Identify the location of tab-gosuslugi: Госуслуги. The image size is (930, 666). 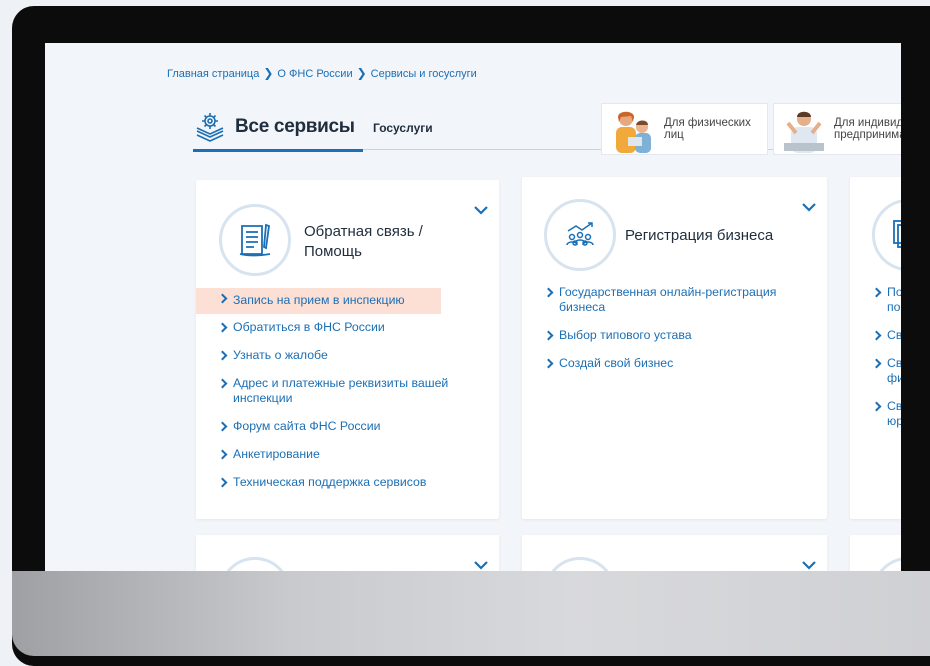
(403, 128).